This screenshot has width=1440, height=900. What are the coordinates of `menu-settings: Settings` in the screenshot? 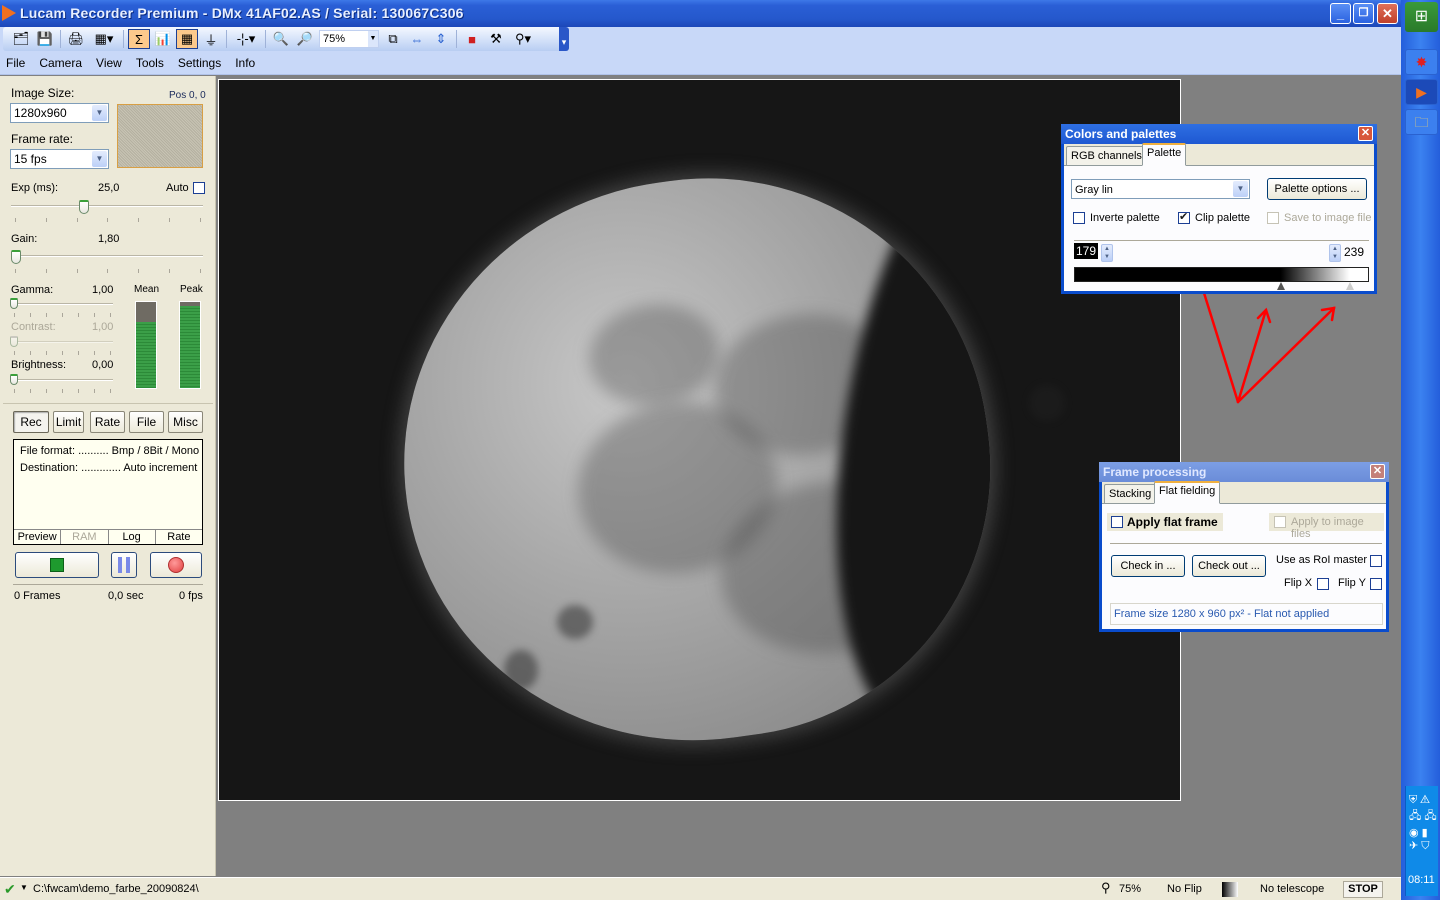 It's located at (199, 63).